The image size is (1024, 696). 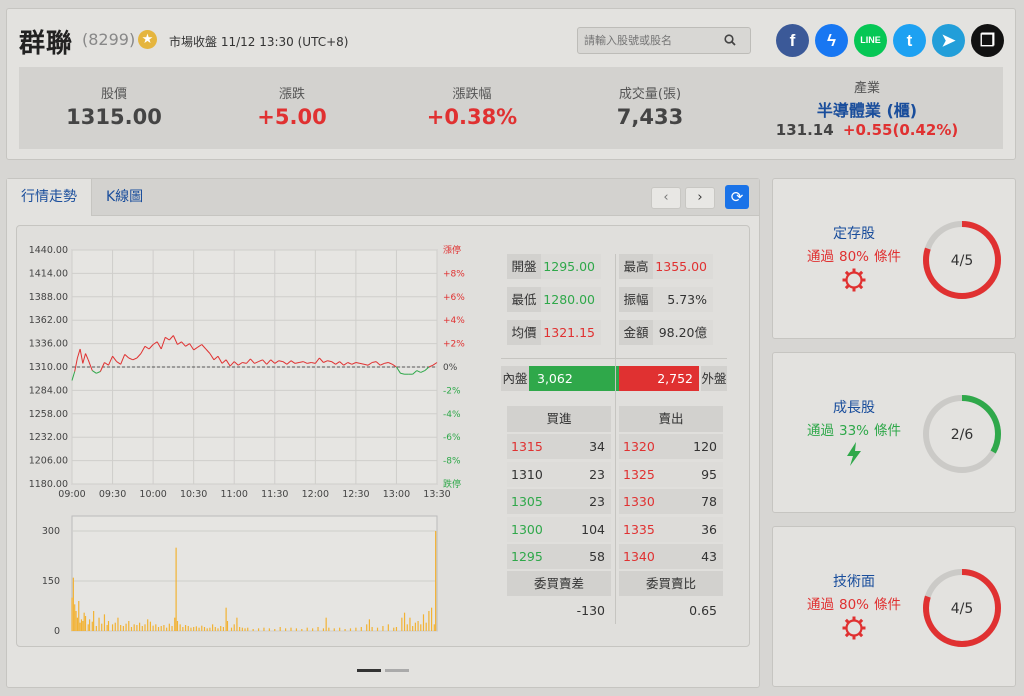 I want to click on score-ring: 2/6, so click(x=962, y=434).